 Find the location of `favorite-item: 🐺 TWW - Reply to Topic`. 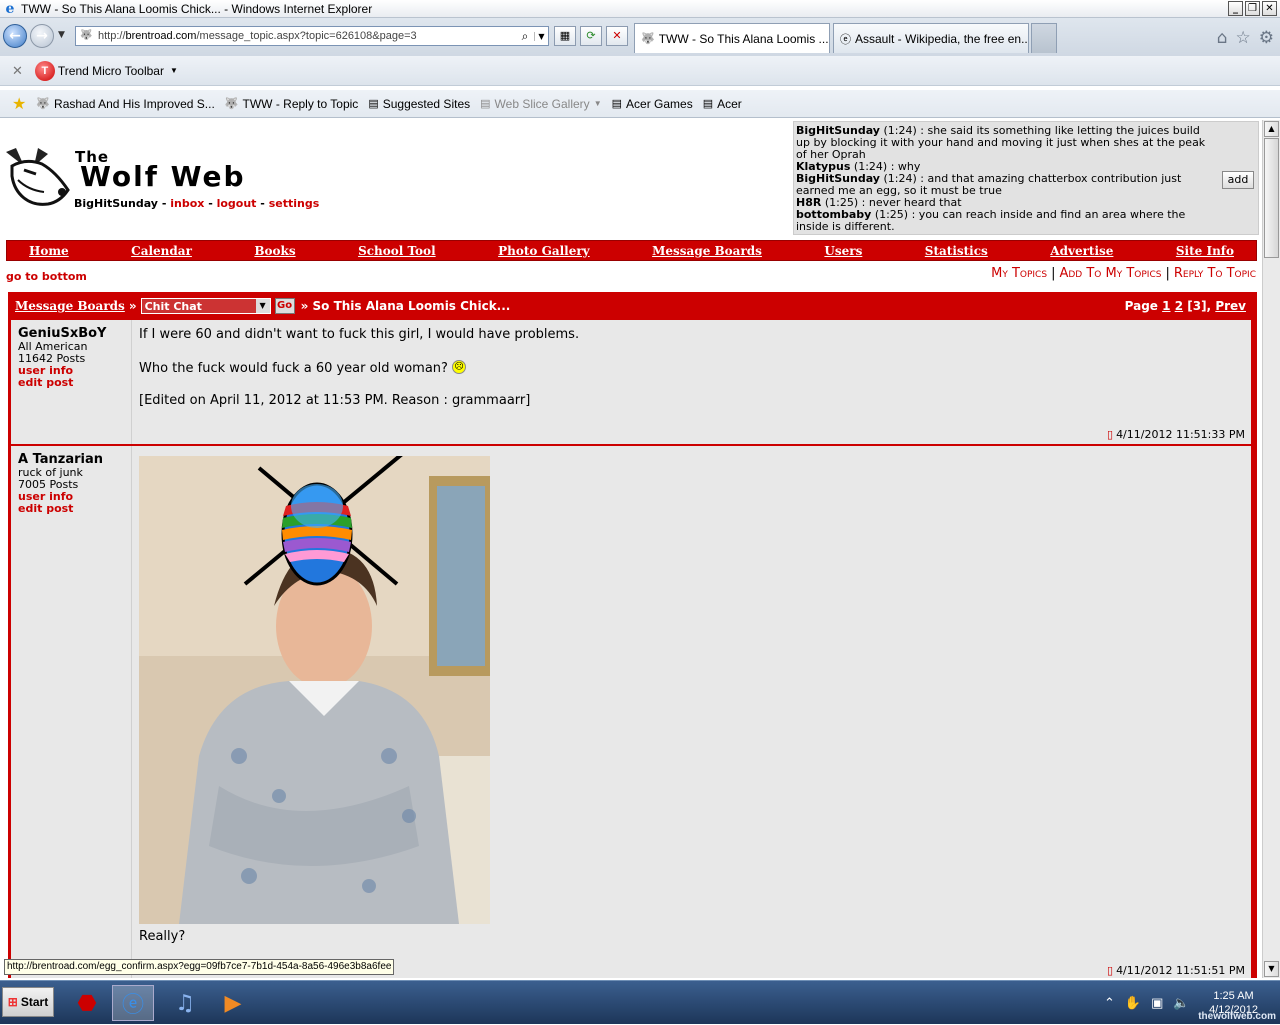

favorite-item: 🐺 TWW - Reply to Topic is located at coordinates (292, 104).